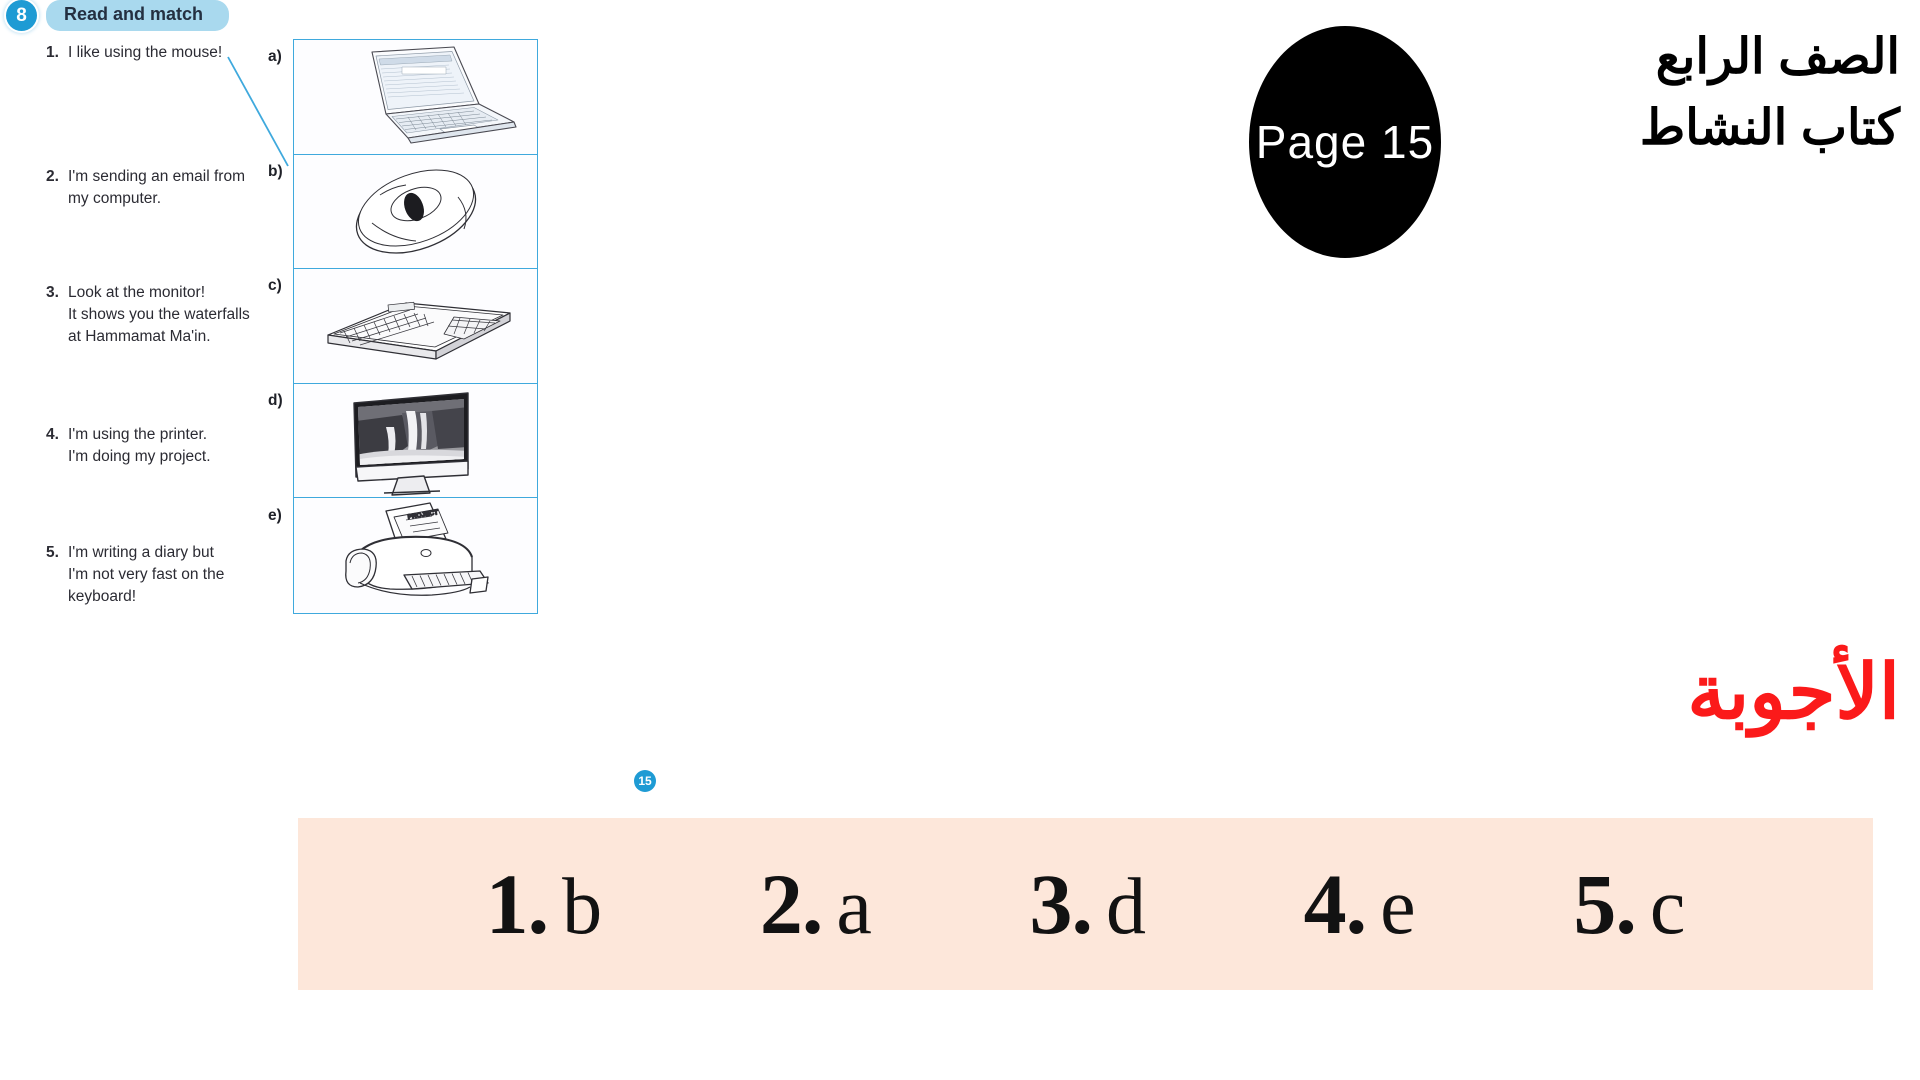 The width and height of the screenshot is (1920, 1080). I want to click on picture-box-e: PROJECT, so click(415, 555).